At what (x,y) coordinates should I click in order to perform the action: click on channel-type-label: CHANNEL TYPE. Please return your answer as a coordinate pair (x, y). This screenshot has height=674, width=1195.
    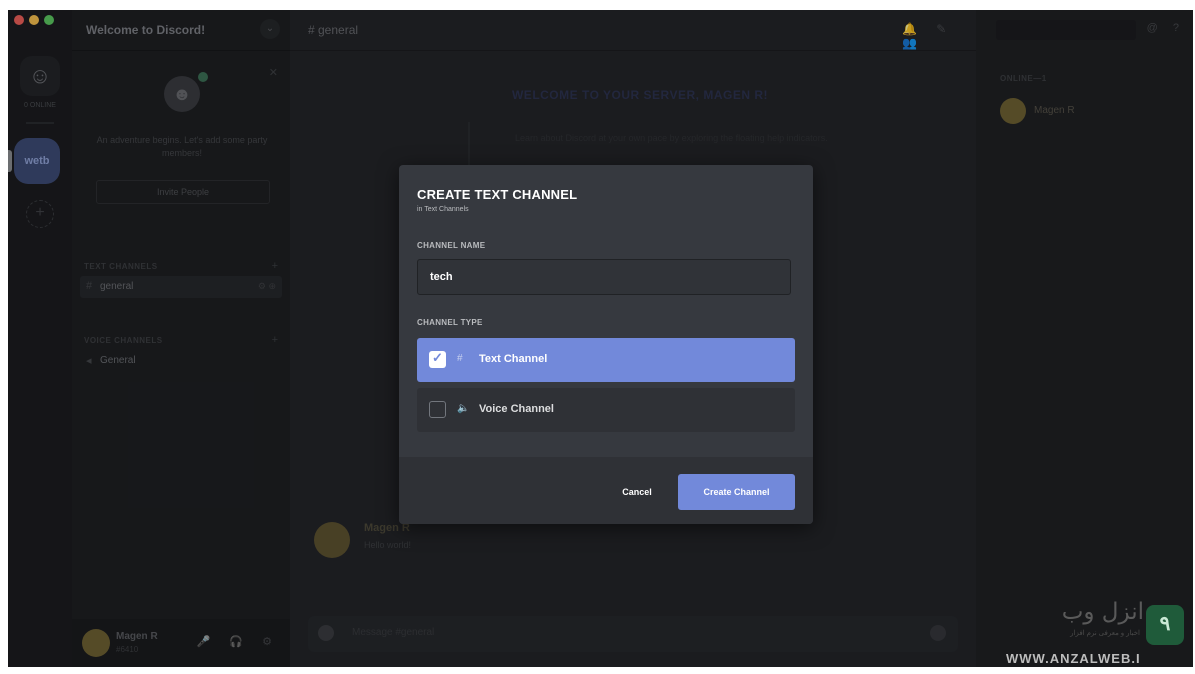
    Looking at the image, I should click on (450, 322).